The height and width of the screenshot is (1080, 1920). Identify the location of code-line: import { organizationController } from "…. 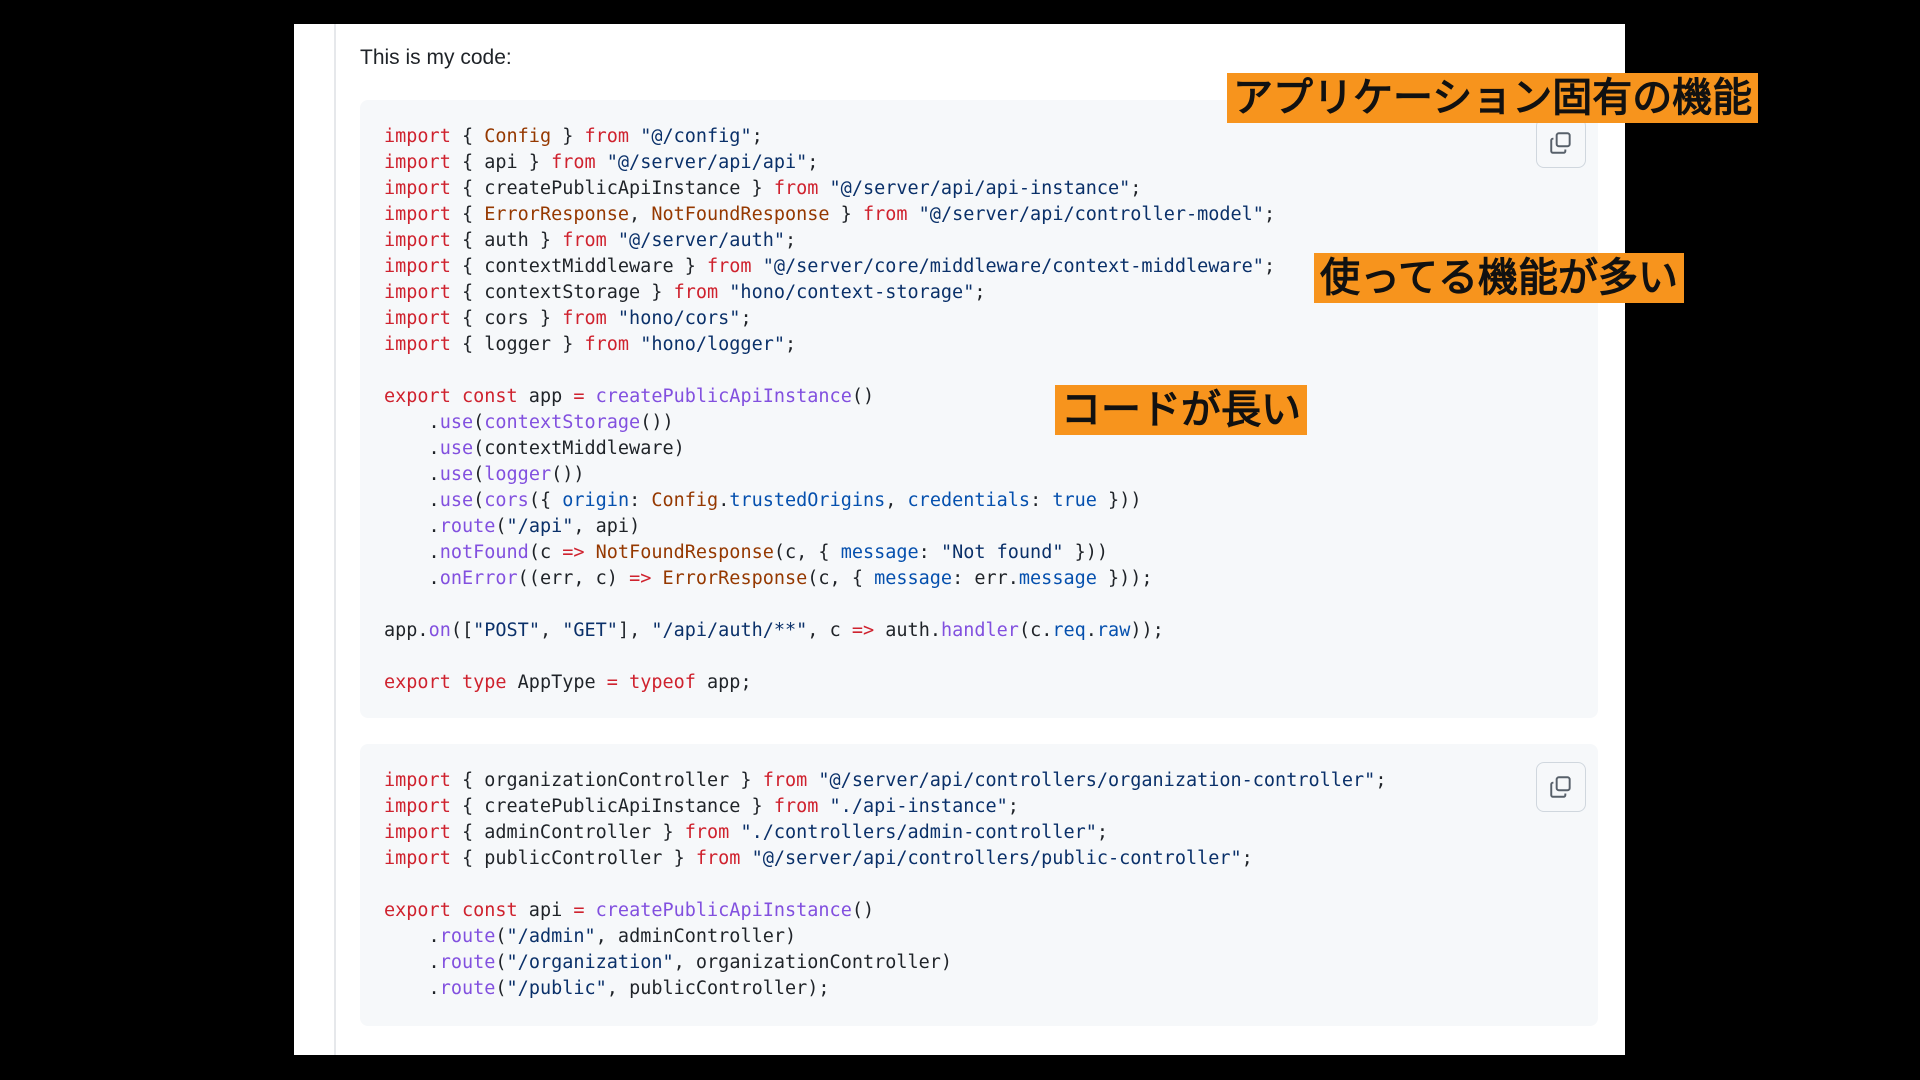
(885, 780).